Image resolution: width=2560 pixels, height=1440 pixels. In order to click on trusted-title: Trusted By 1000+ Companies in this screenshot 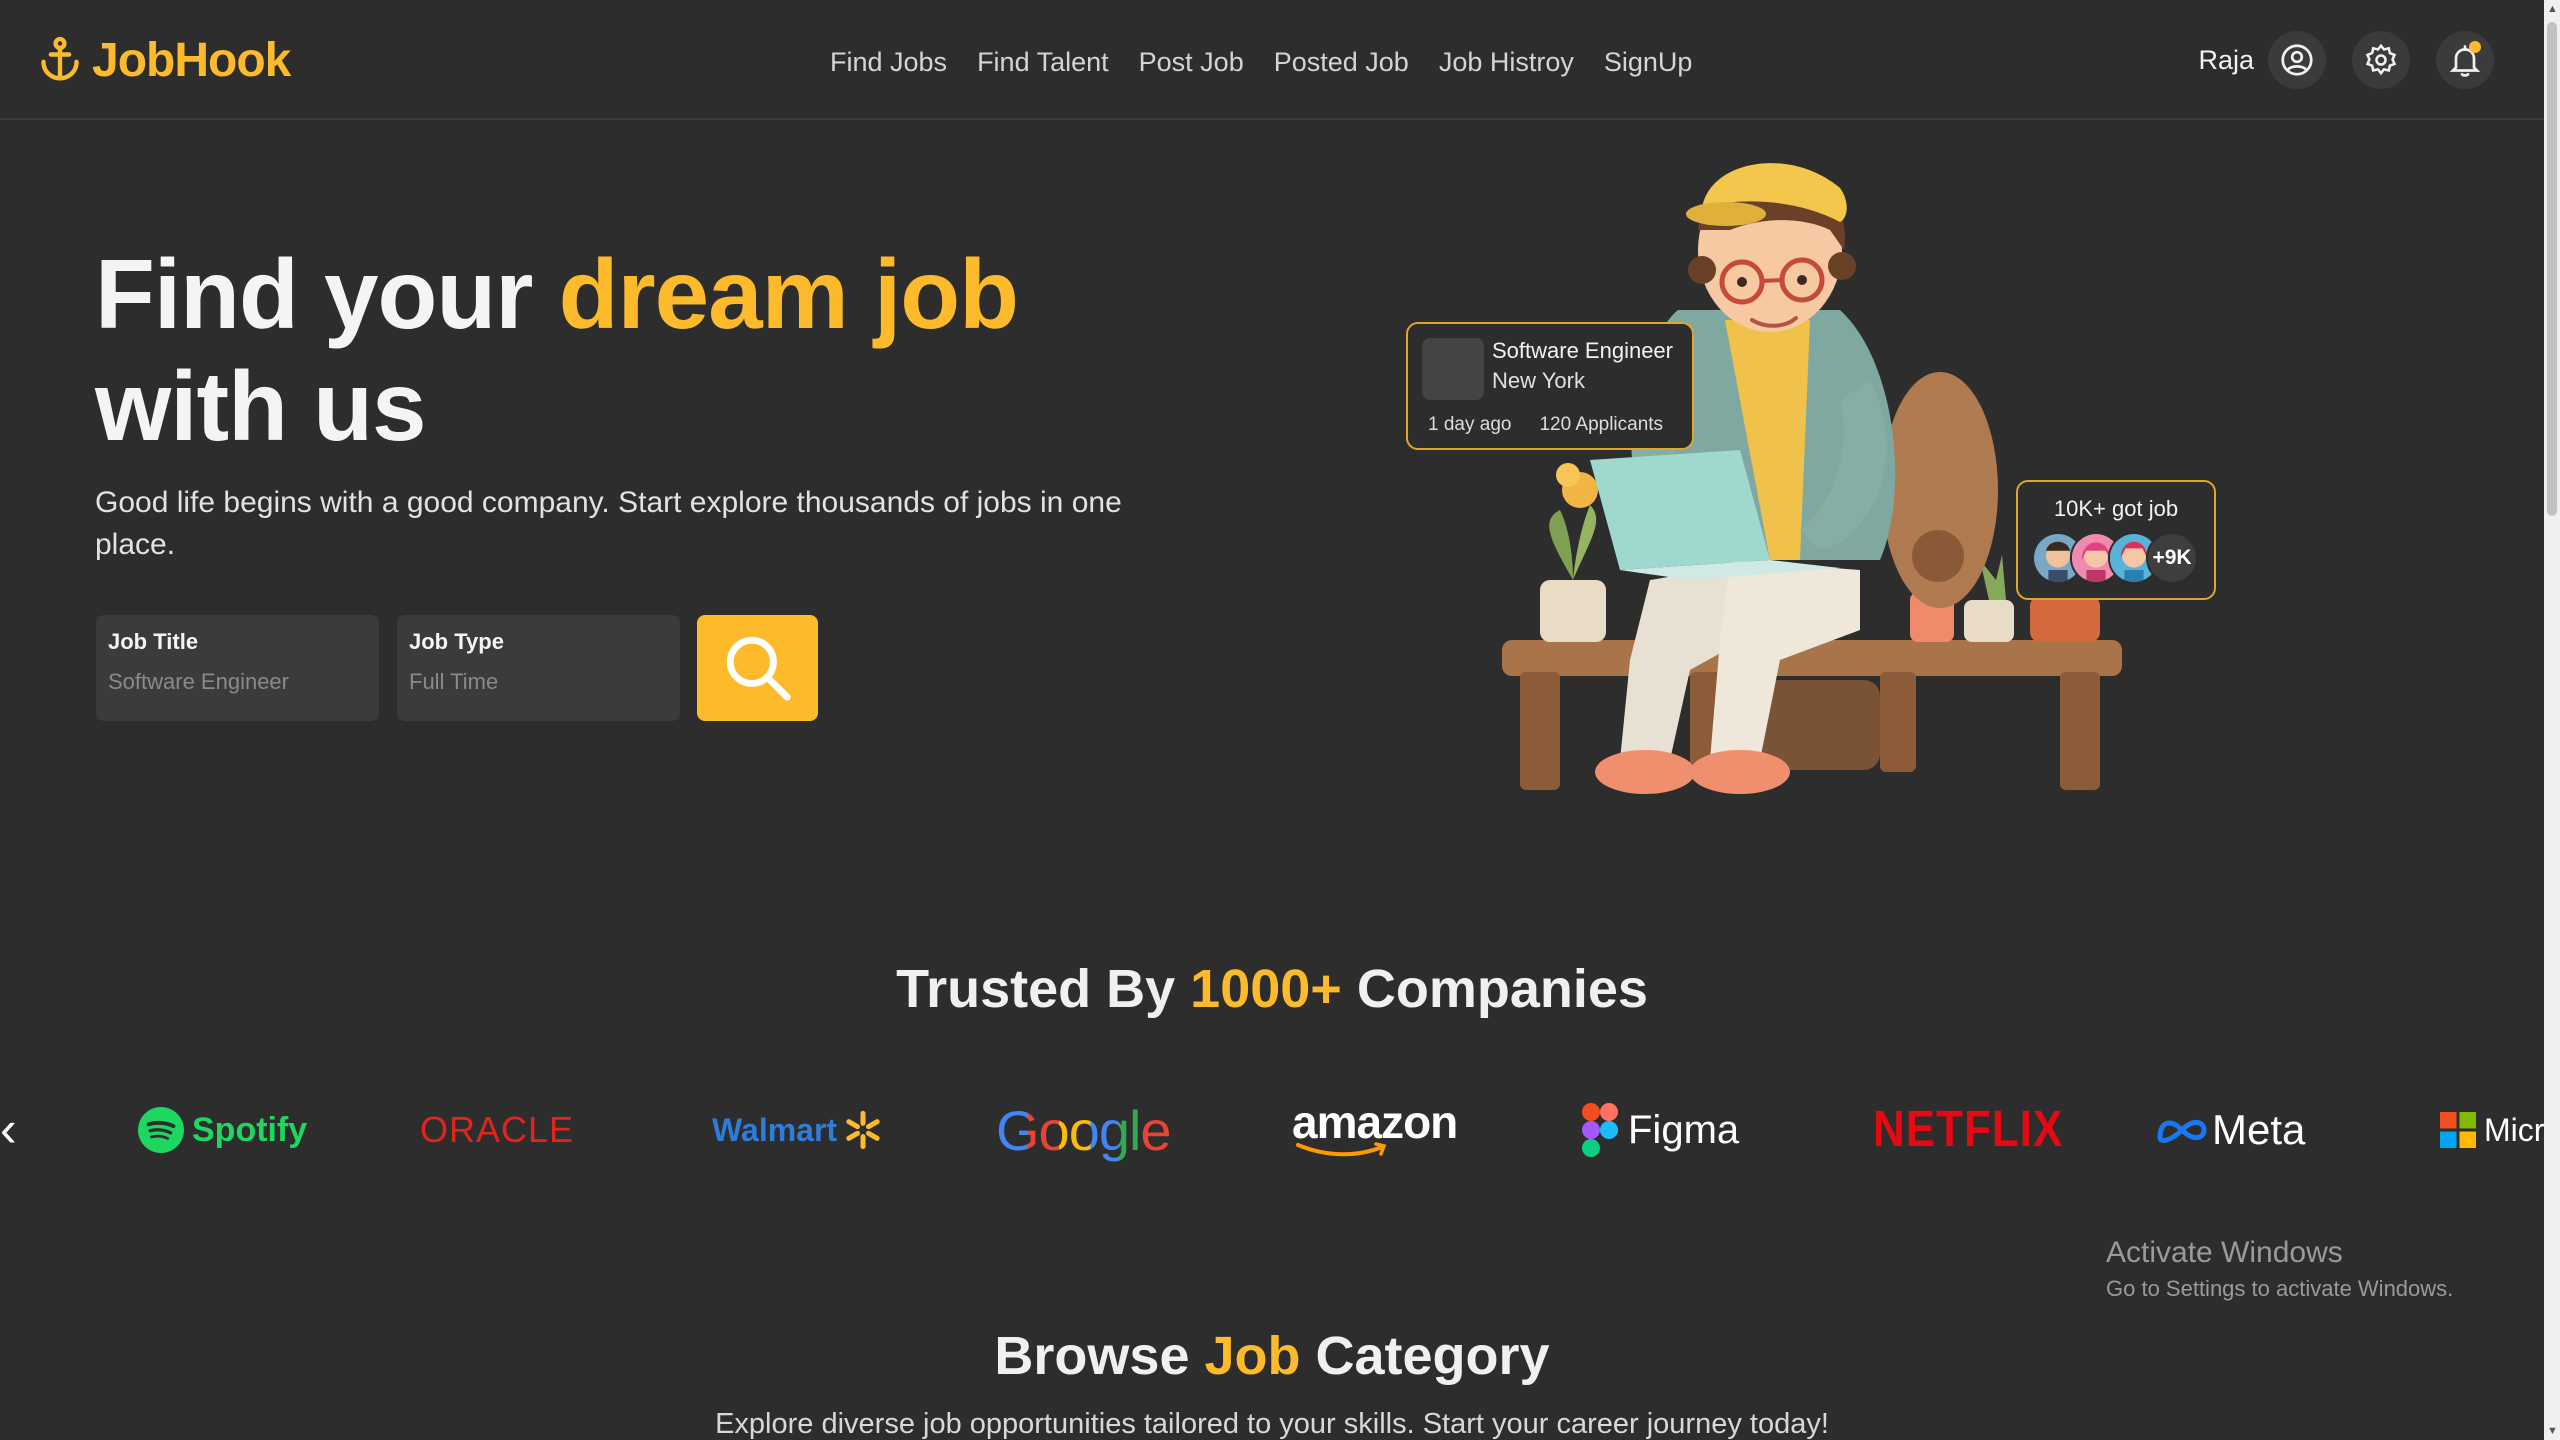, I will do `click(1272, 989)`.